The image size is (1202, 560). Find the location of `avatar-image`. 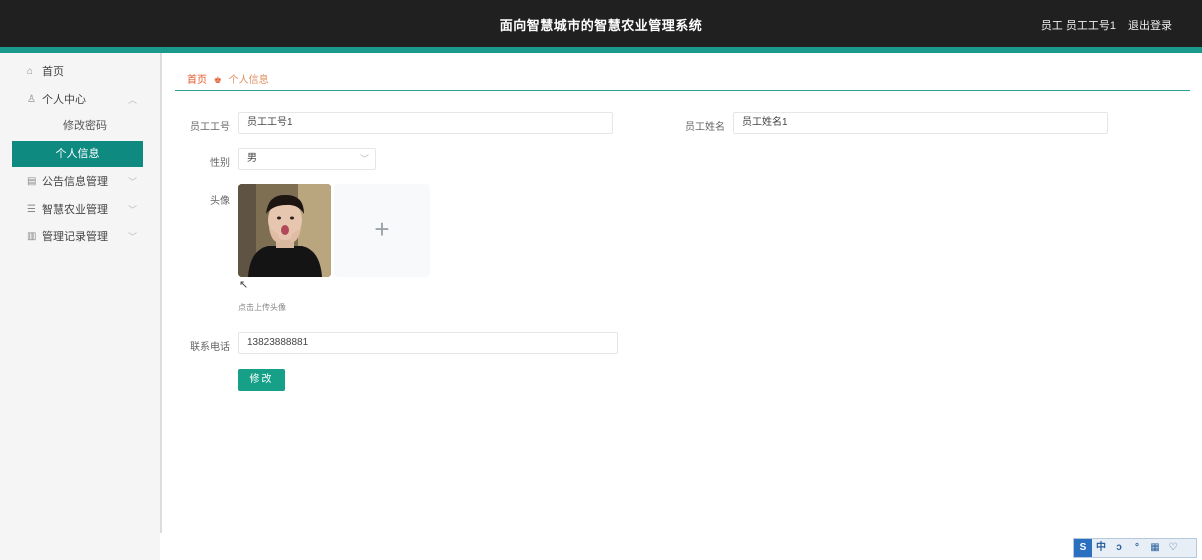

avatar-image is located at coordinates (284, 230).